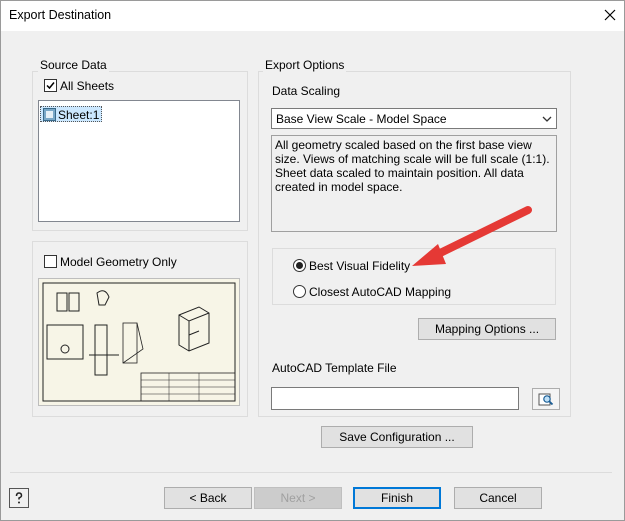 The height and width of the screenshot is (521, 625). I want to click on close-icon, so click(610, 15).